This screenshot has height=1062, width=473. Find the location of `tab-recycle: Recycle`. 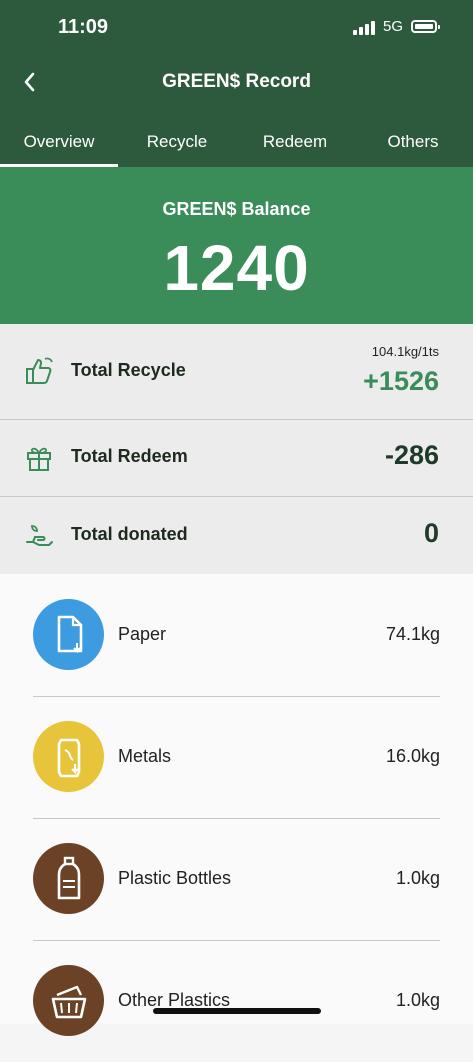

tab-recycle: Recycle is located at coordinates (177, 146).